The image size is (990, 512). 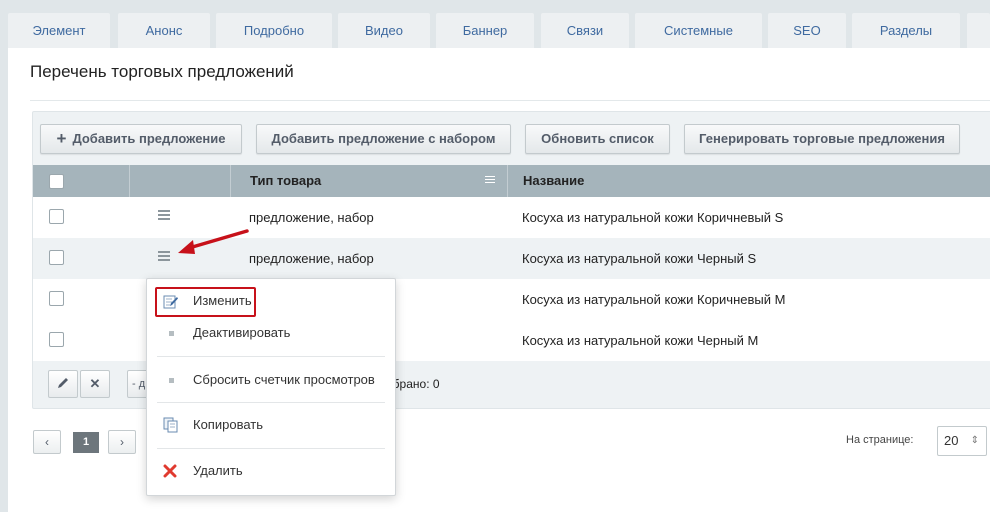 What do you see at coordinates (553, 181) in the screenshot?
I see `column-header-name: Название` at bounding box center [553, 181].